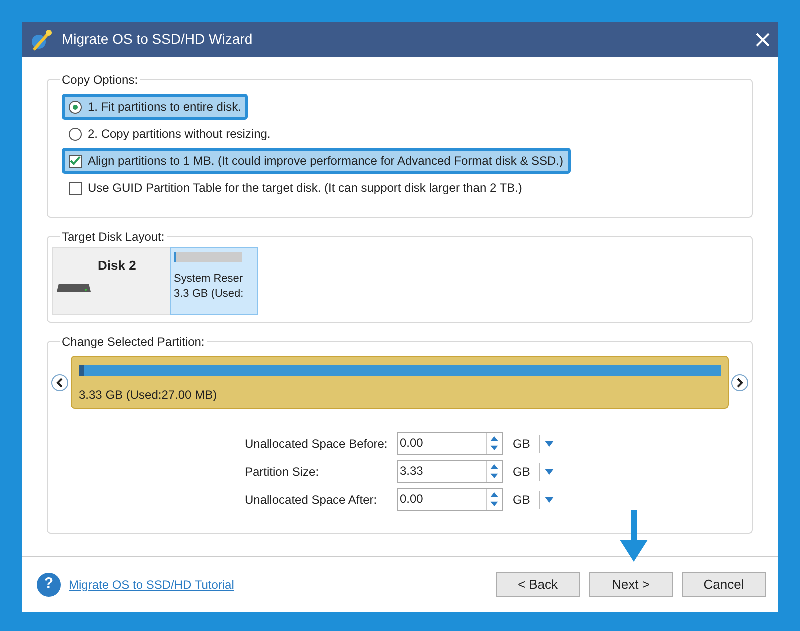 Image resolution: width=800 pixels, height=631 pixels. I want to click on field-label: Unallocated Space Before:, so click(317, 444).